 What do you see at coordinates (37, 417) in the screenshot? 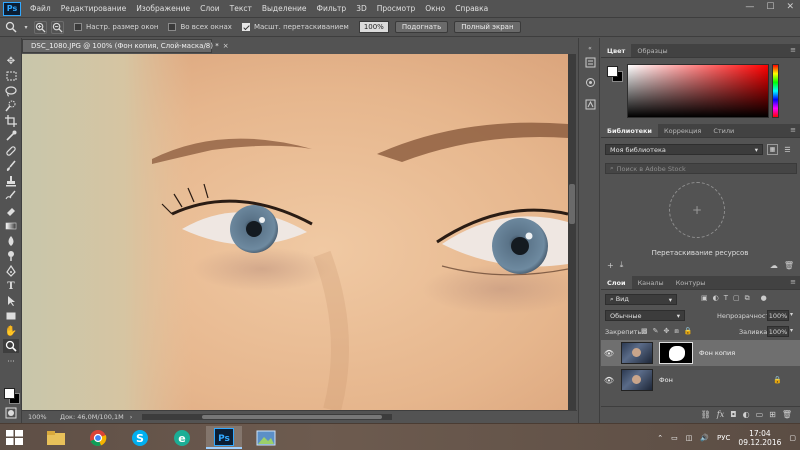
I see `status-zoom: 100%` at bounding box center [37, 417].